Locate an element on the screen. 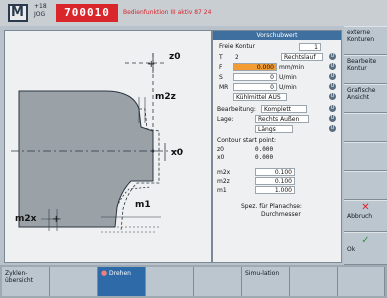  softkey-empty-h8 is located at coordinates (361, 281).